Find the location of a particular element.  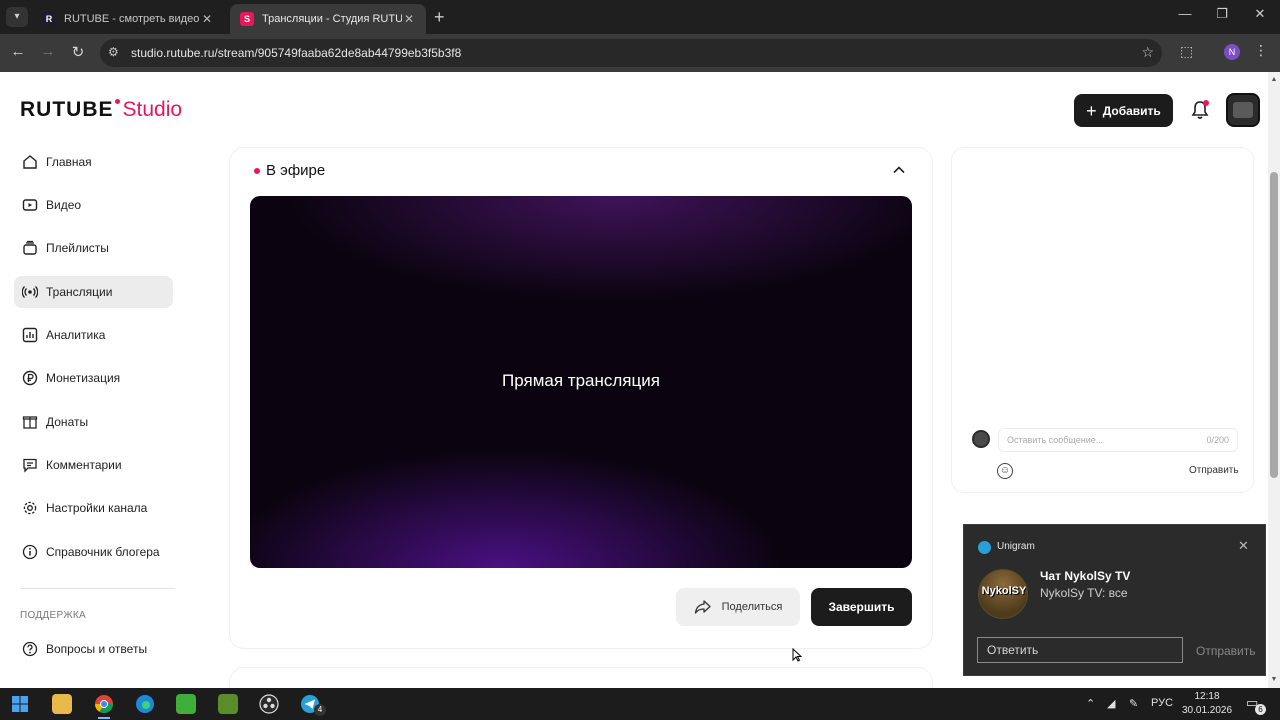

logo-dot is located at coordinates (117, 101).